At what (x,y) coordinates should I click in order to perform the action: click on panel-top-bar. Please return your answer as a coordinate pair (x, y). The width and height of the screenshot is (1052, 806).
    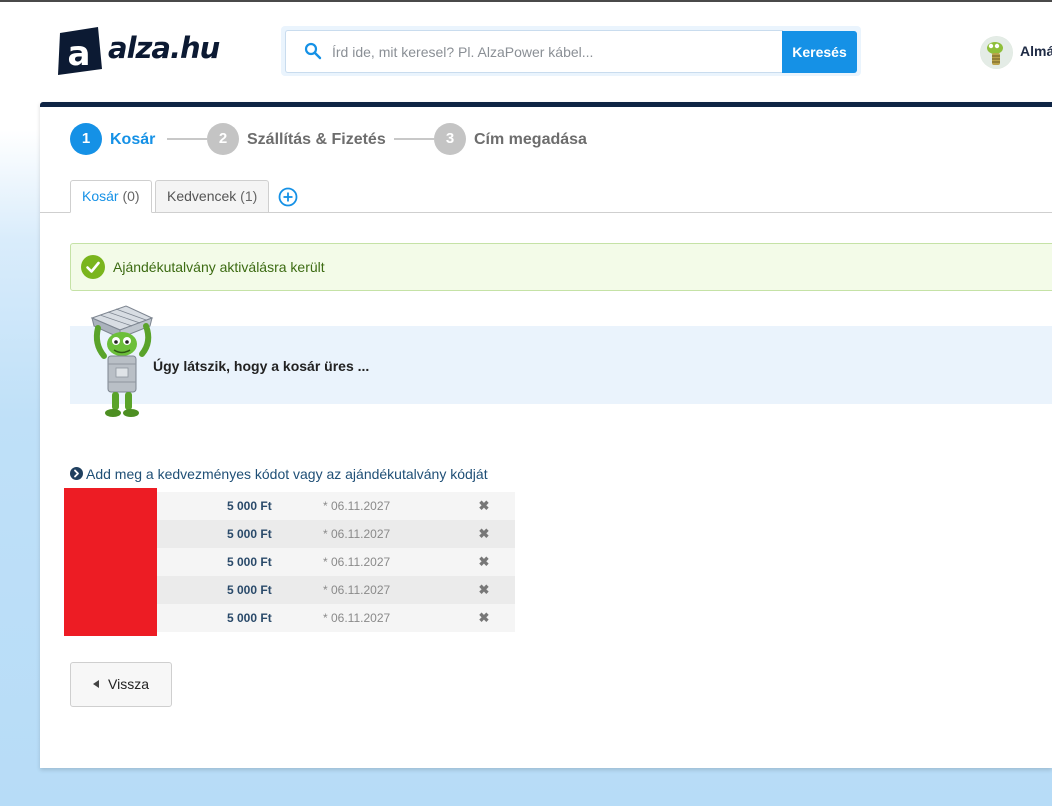
    Looking at the image, I should click on (546, 104).